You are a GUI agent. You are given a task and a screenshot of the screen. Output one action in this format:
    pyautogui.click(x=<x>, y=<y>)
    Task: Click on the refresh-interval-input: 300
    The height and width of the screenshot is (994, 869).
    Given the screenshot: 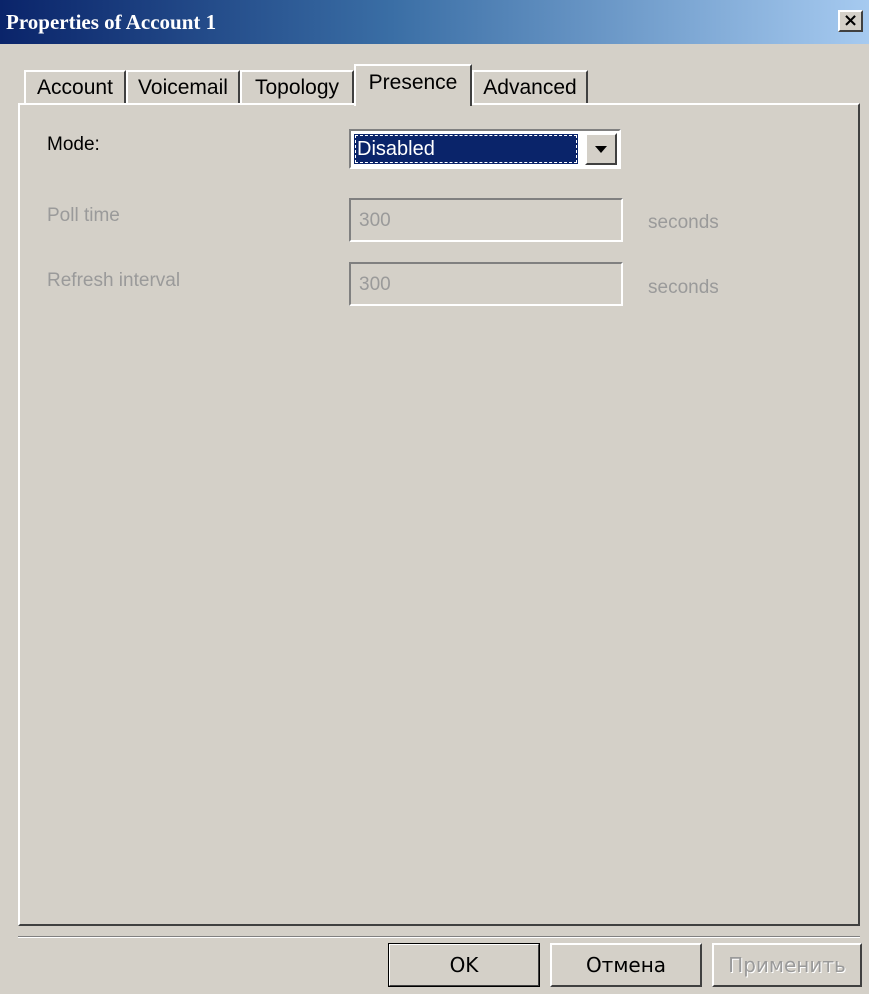 What is the action you would take?
    pyautogui.click(x=486, y=284)
    